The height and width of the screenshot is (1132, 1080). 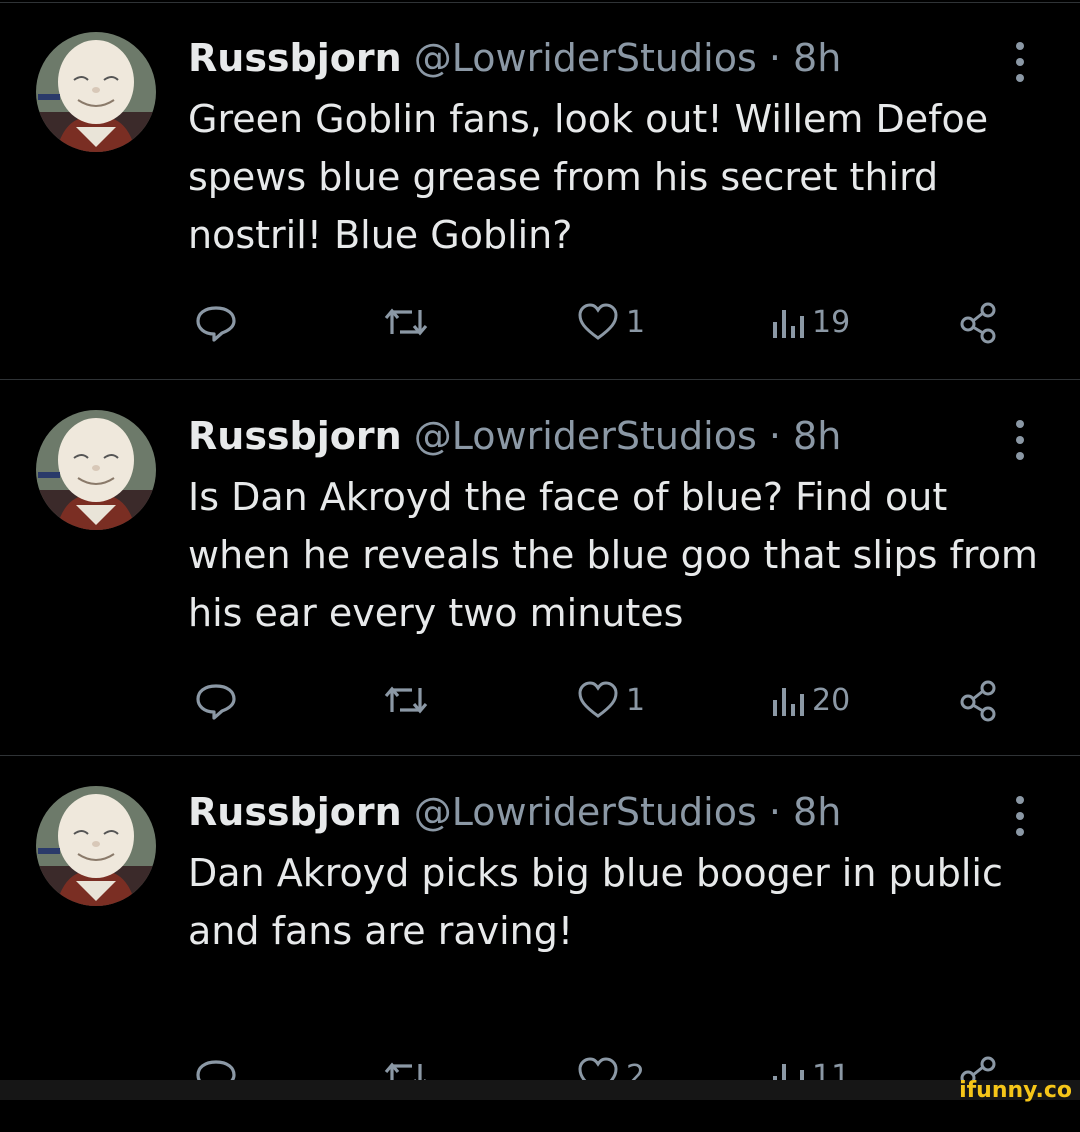 I want to click on view-count: 19, so click(x=831, y=322).